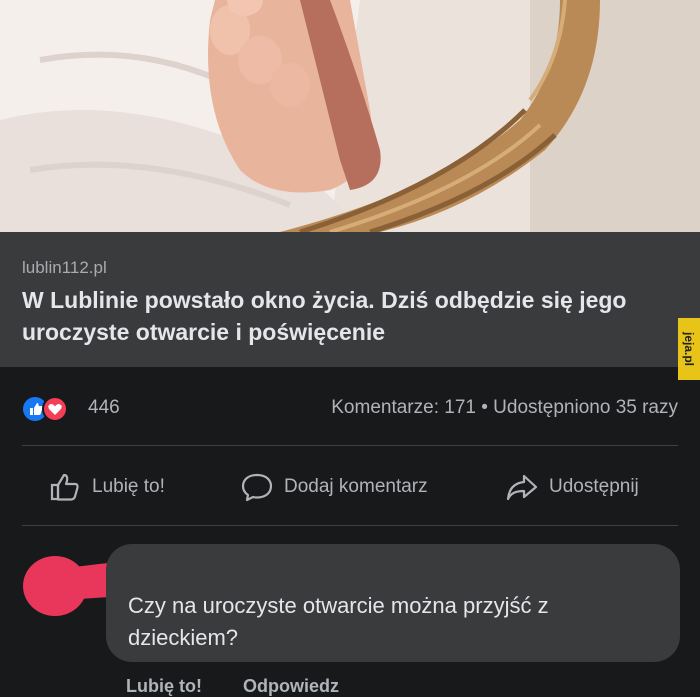 The image size is (700, 697). I want to click on post-actions: Lubię to! Dodaj komentarz Udostępnij, so click(350, 487).